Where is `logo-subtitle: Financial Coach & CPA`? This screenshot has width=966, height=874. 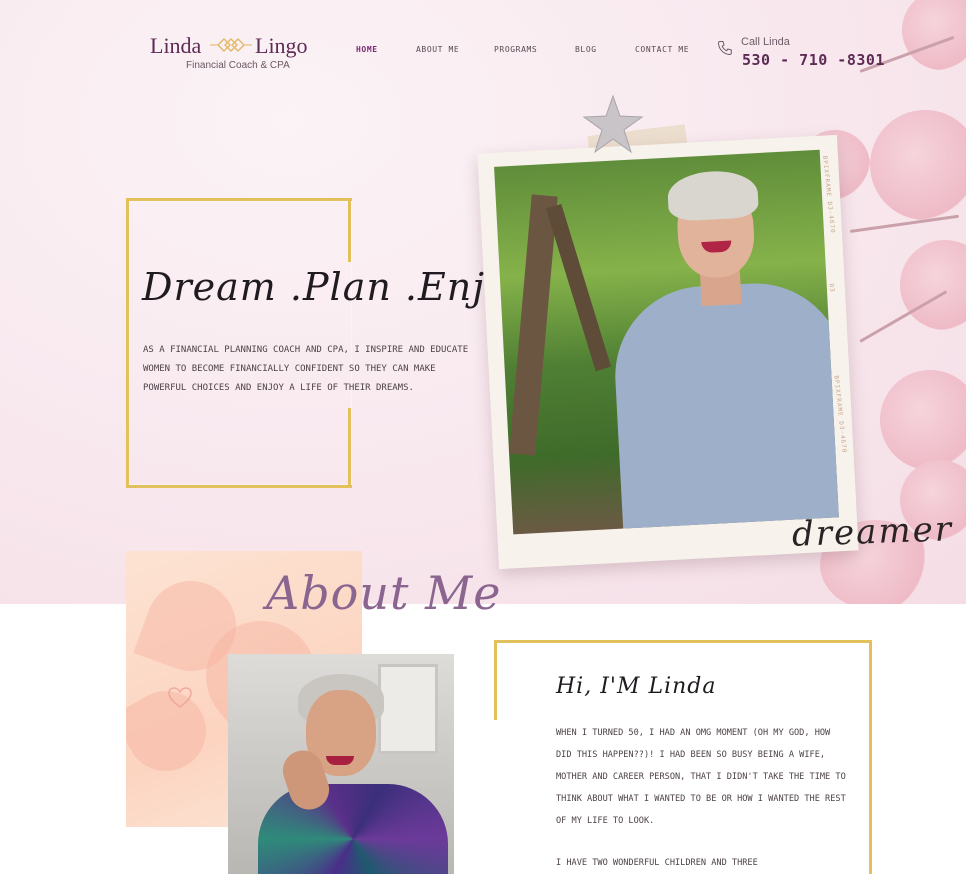 logo-subtitle: Financial Coach & CPA is located at coordinates (238, 65).